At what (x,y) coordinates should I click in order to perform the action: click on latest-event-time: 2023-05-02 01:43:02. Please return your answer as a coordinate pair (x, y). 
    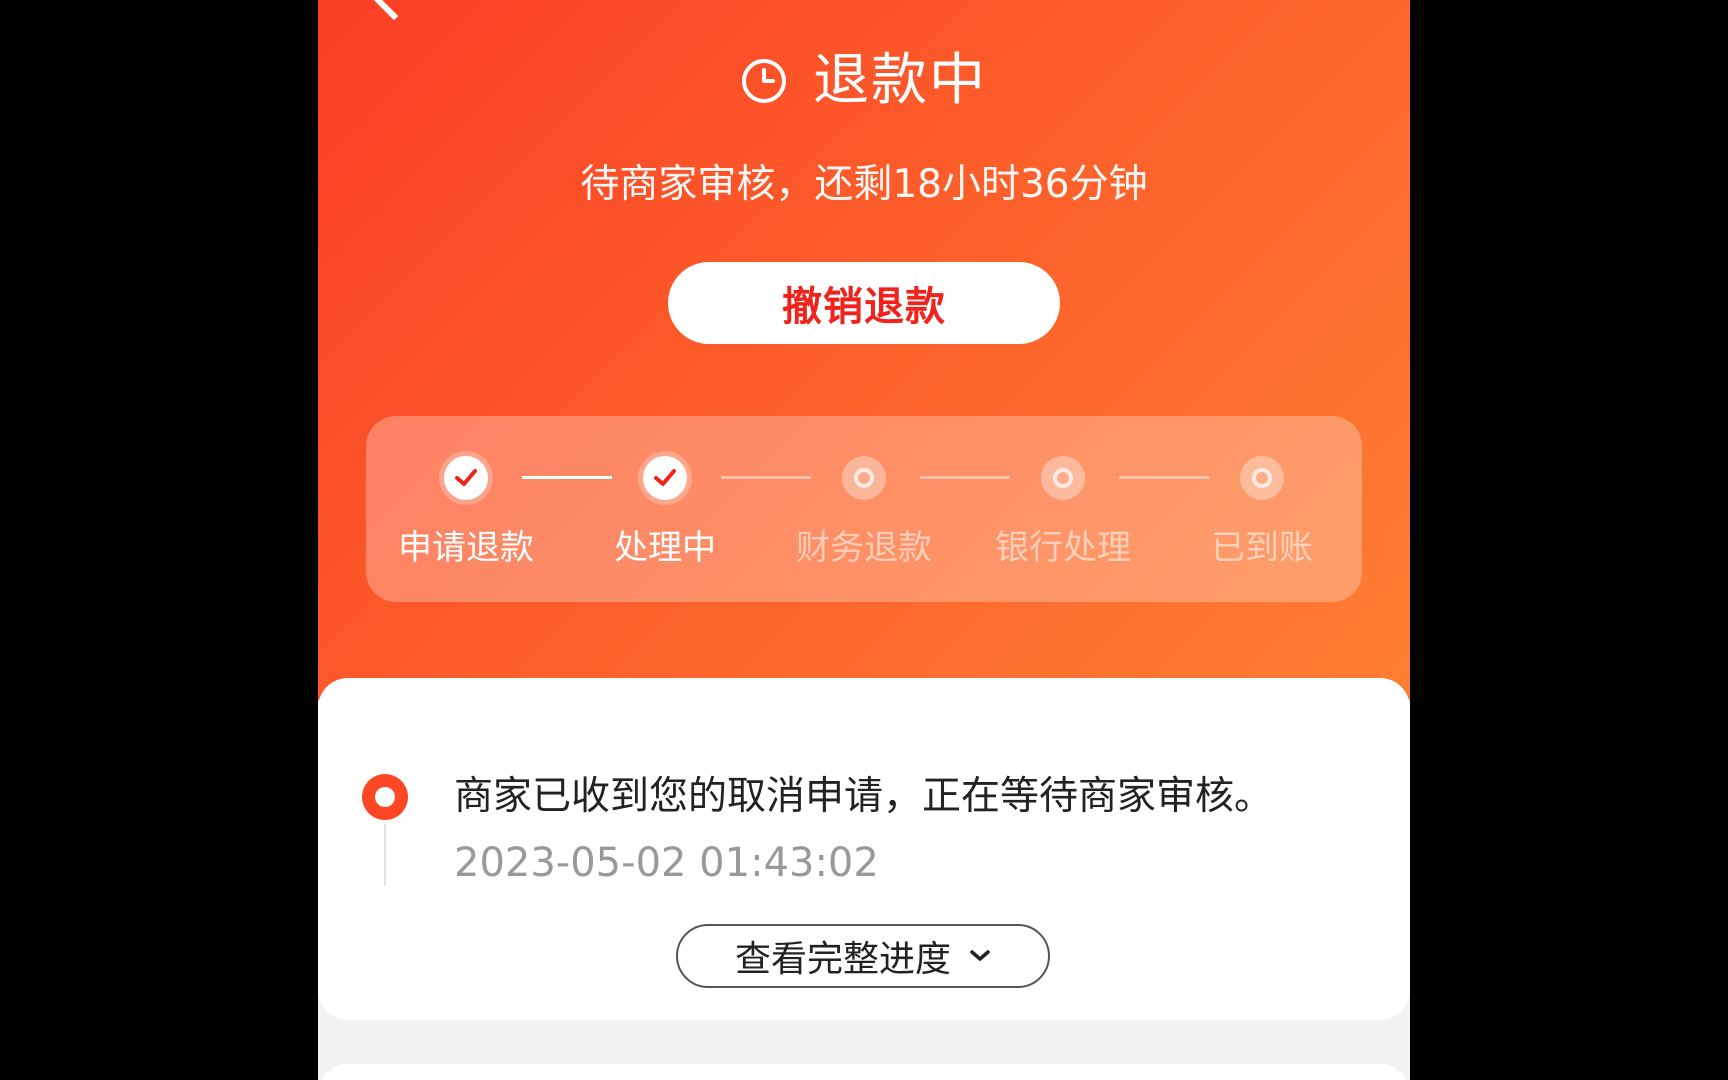
    Looking at the image, I should click on (666, 863).